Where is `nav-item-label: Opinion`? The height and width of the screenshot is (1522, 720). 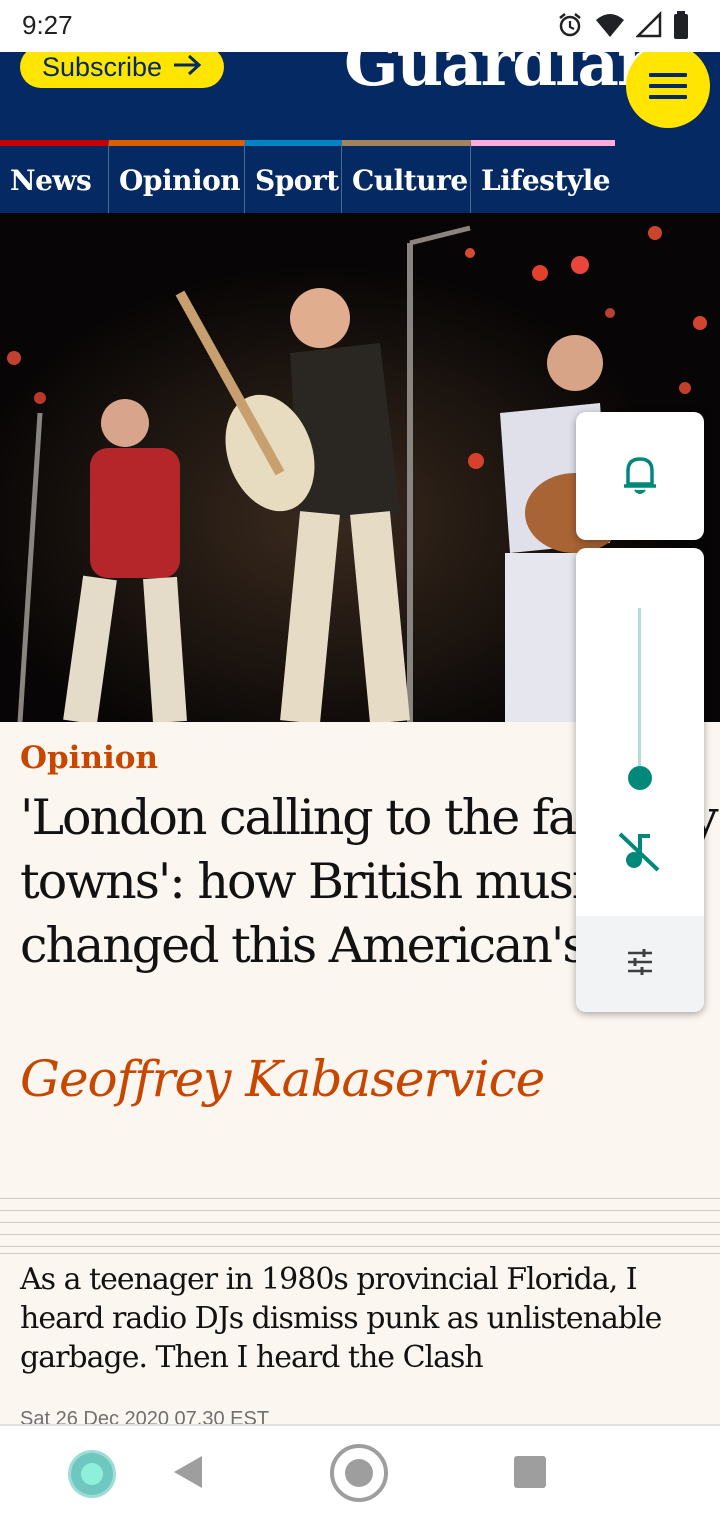 nav-item-label: Opinion is located at coordinates (180, 180).